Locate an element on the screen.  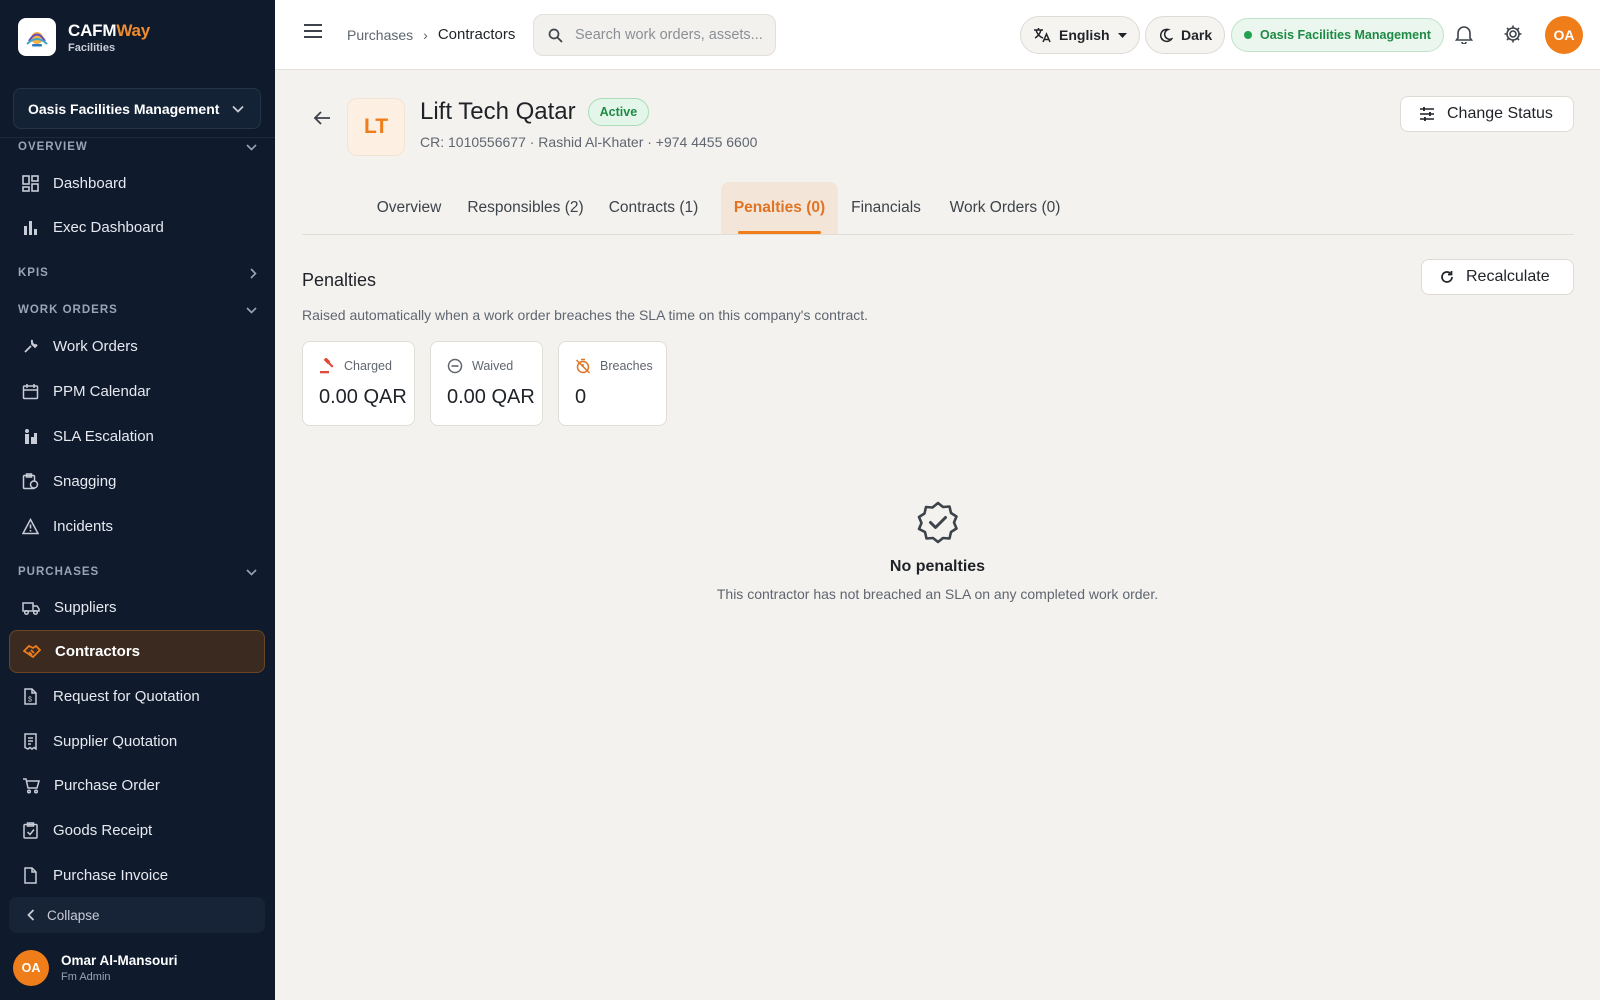
notifications-button is located at coordinates (1464, 36).